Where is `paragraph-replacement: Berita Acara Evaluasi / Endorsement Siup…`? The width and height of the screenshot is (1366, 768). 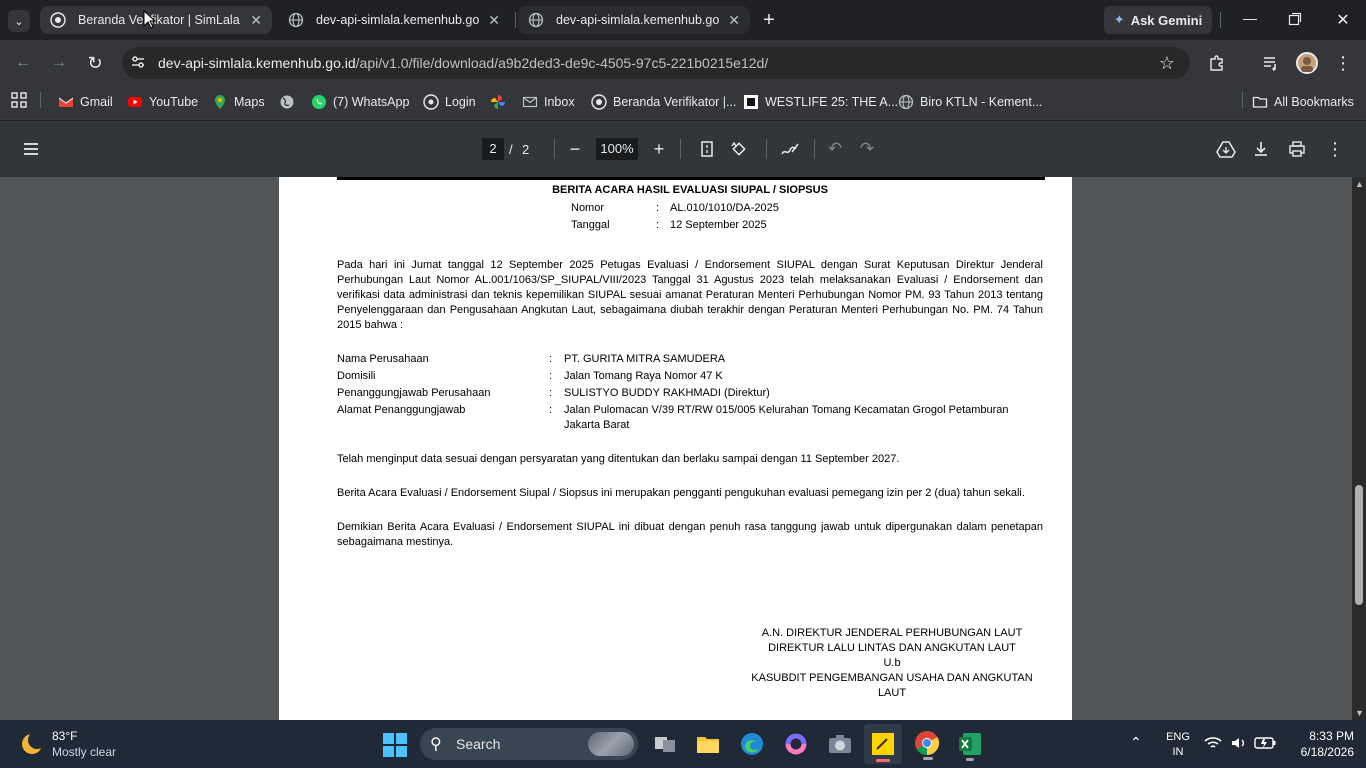 paragraph-replacement: Berita Acara Evaluasi / Endorsement Siup… is located at coordinates (681, 493).